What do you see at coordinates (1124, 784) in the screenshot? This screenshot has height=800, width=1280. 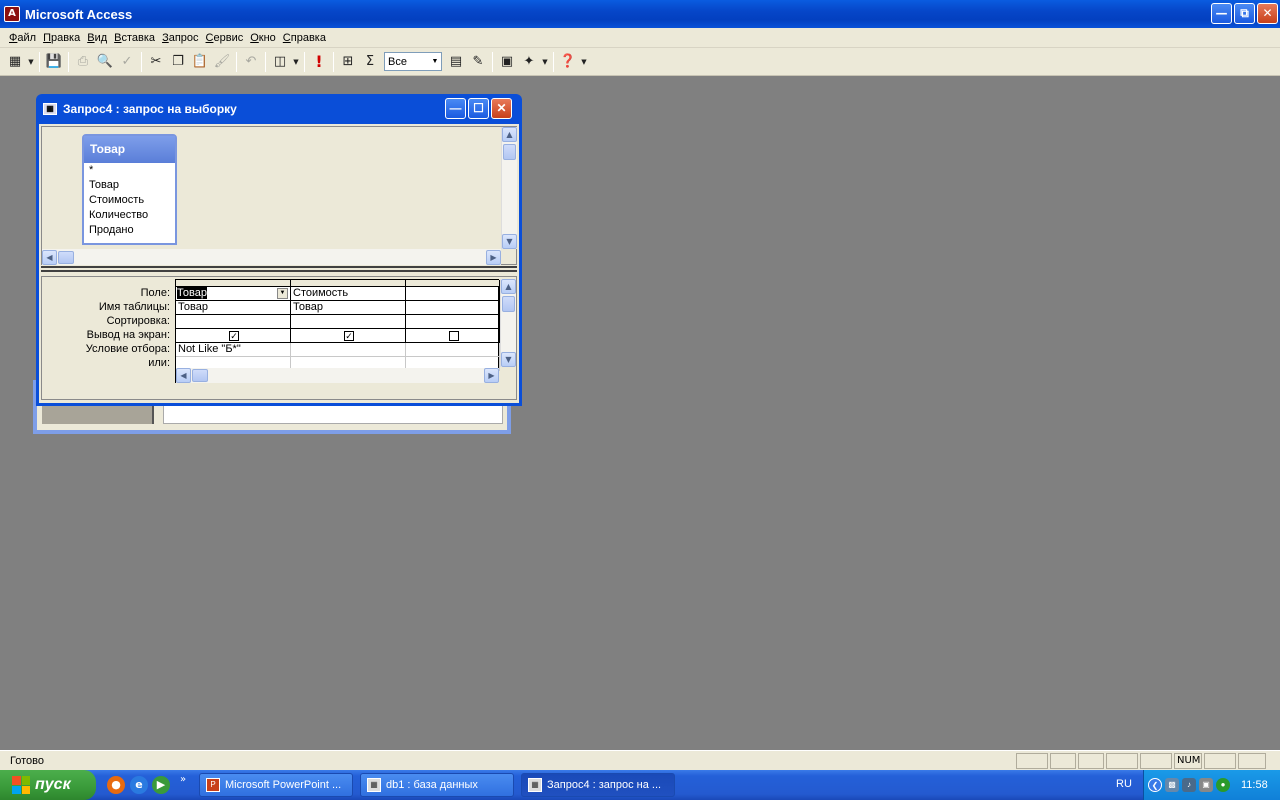 I see `language-indicator: RU` at bounding box center [1124, 784].